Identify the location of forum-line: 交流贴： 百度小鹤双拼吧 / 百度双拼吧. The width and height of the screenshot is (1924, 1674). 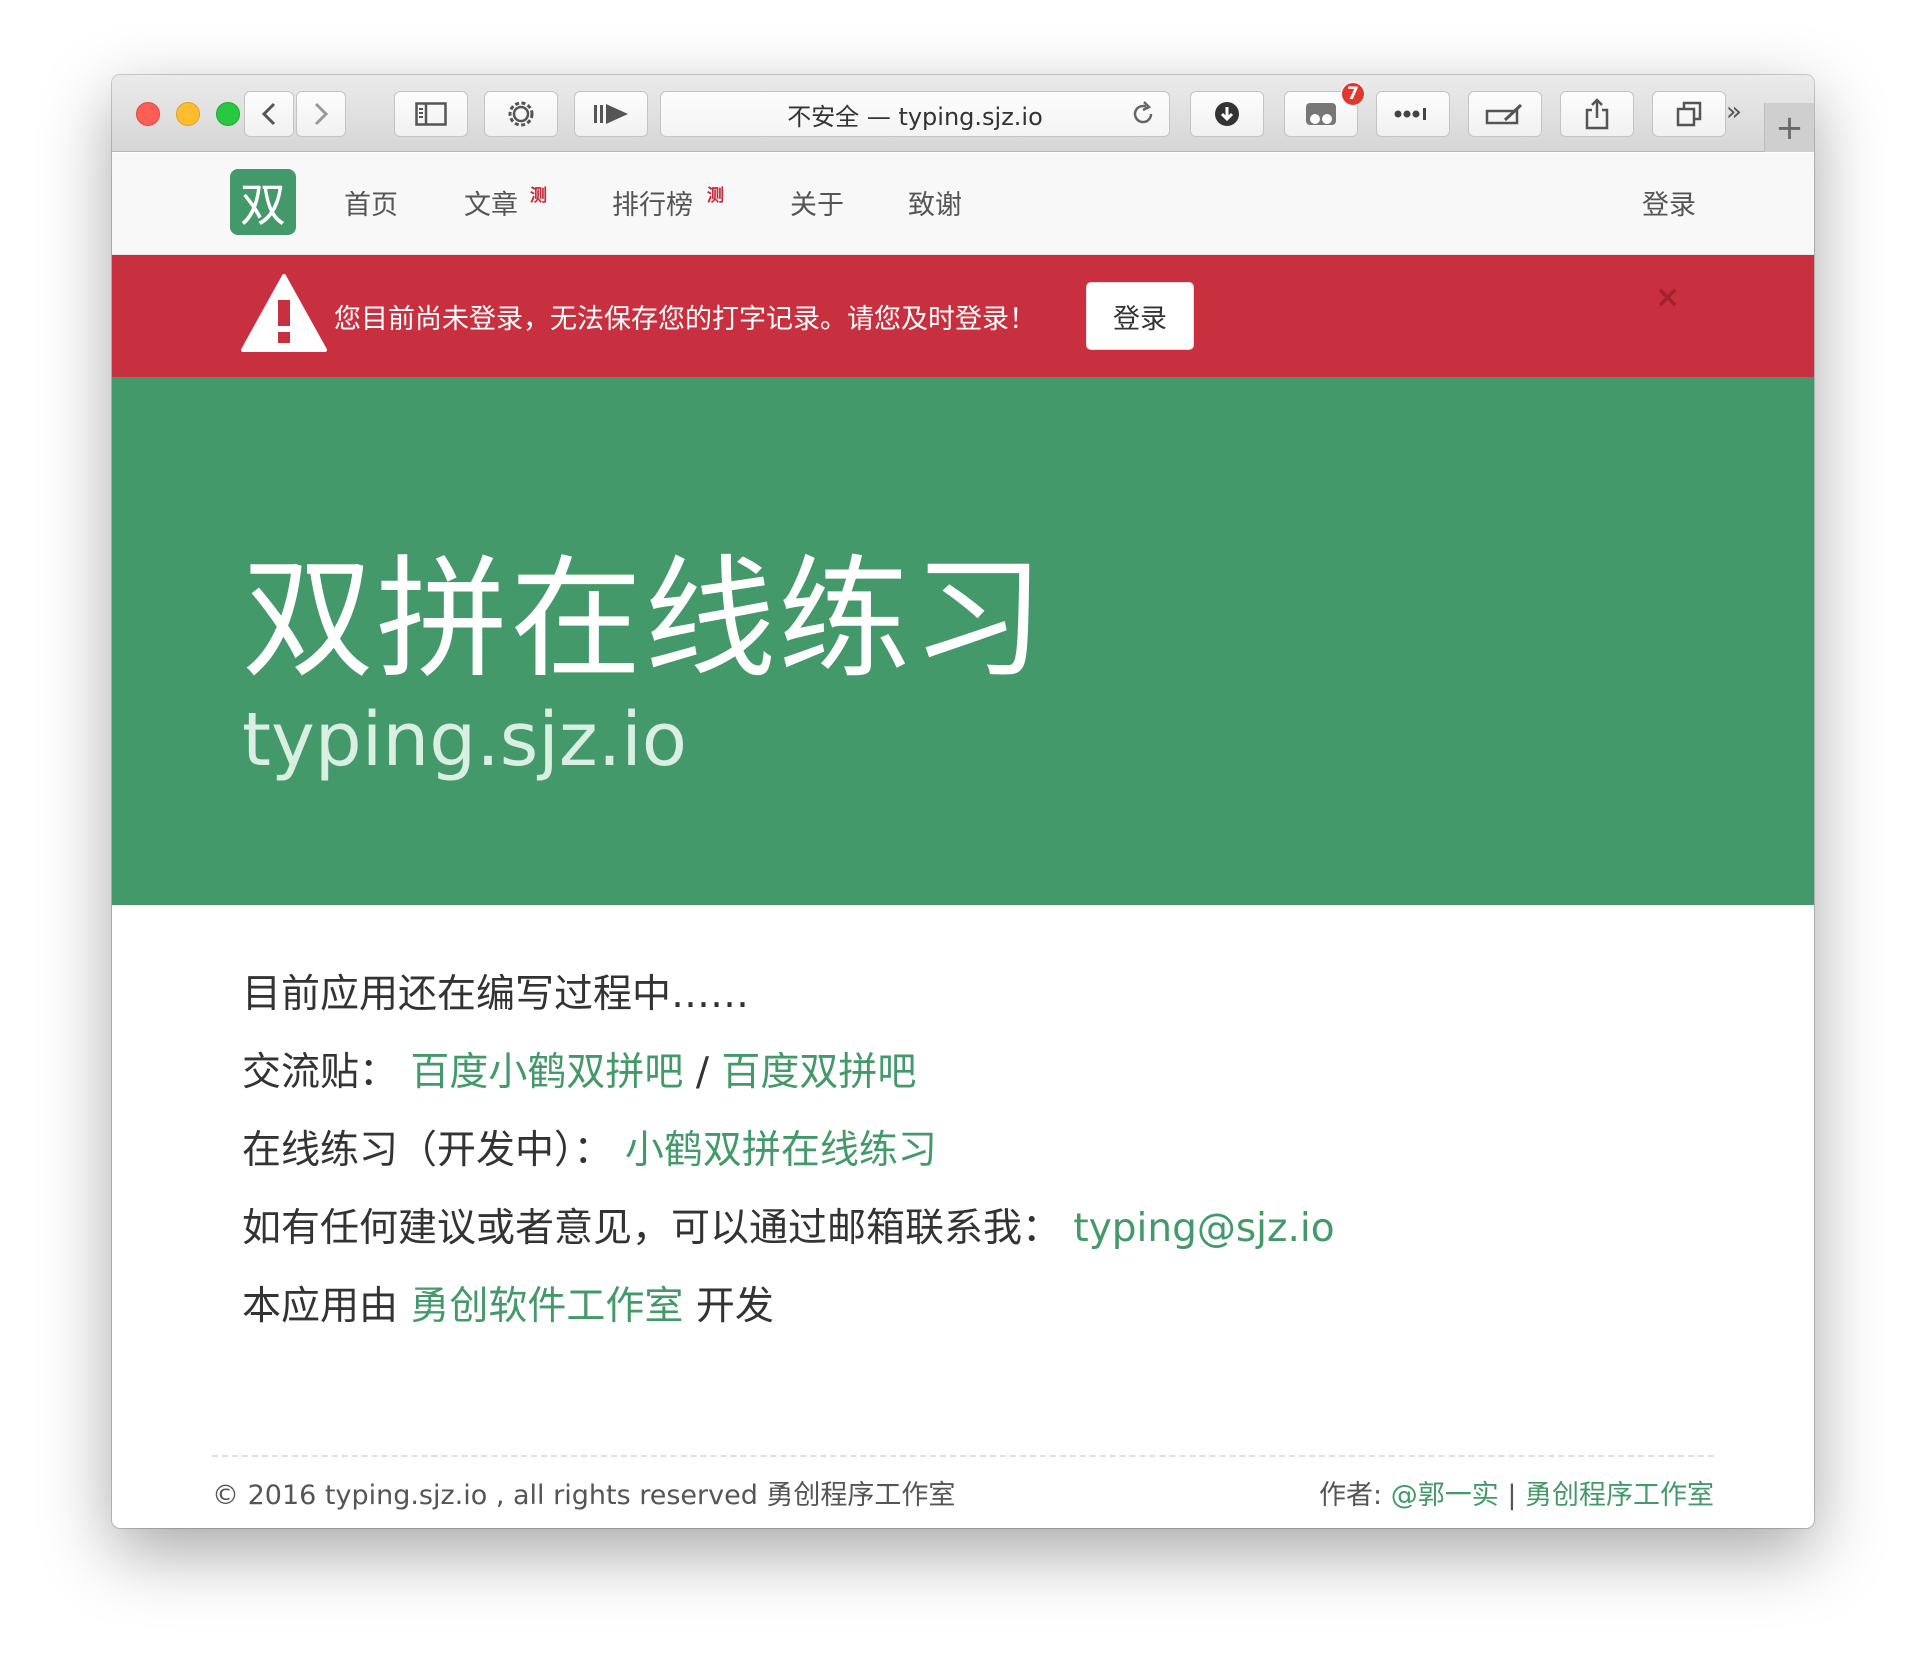
(579, 1069).